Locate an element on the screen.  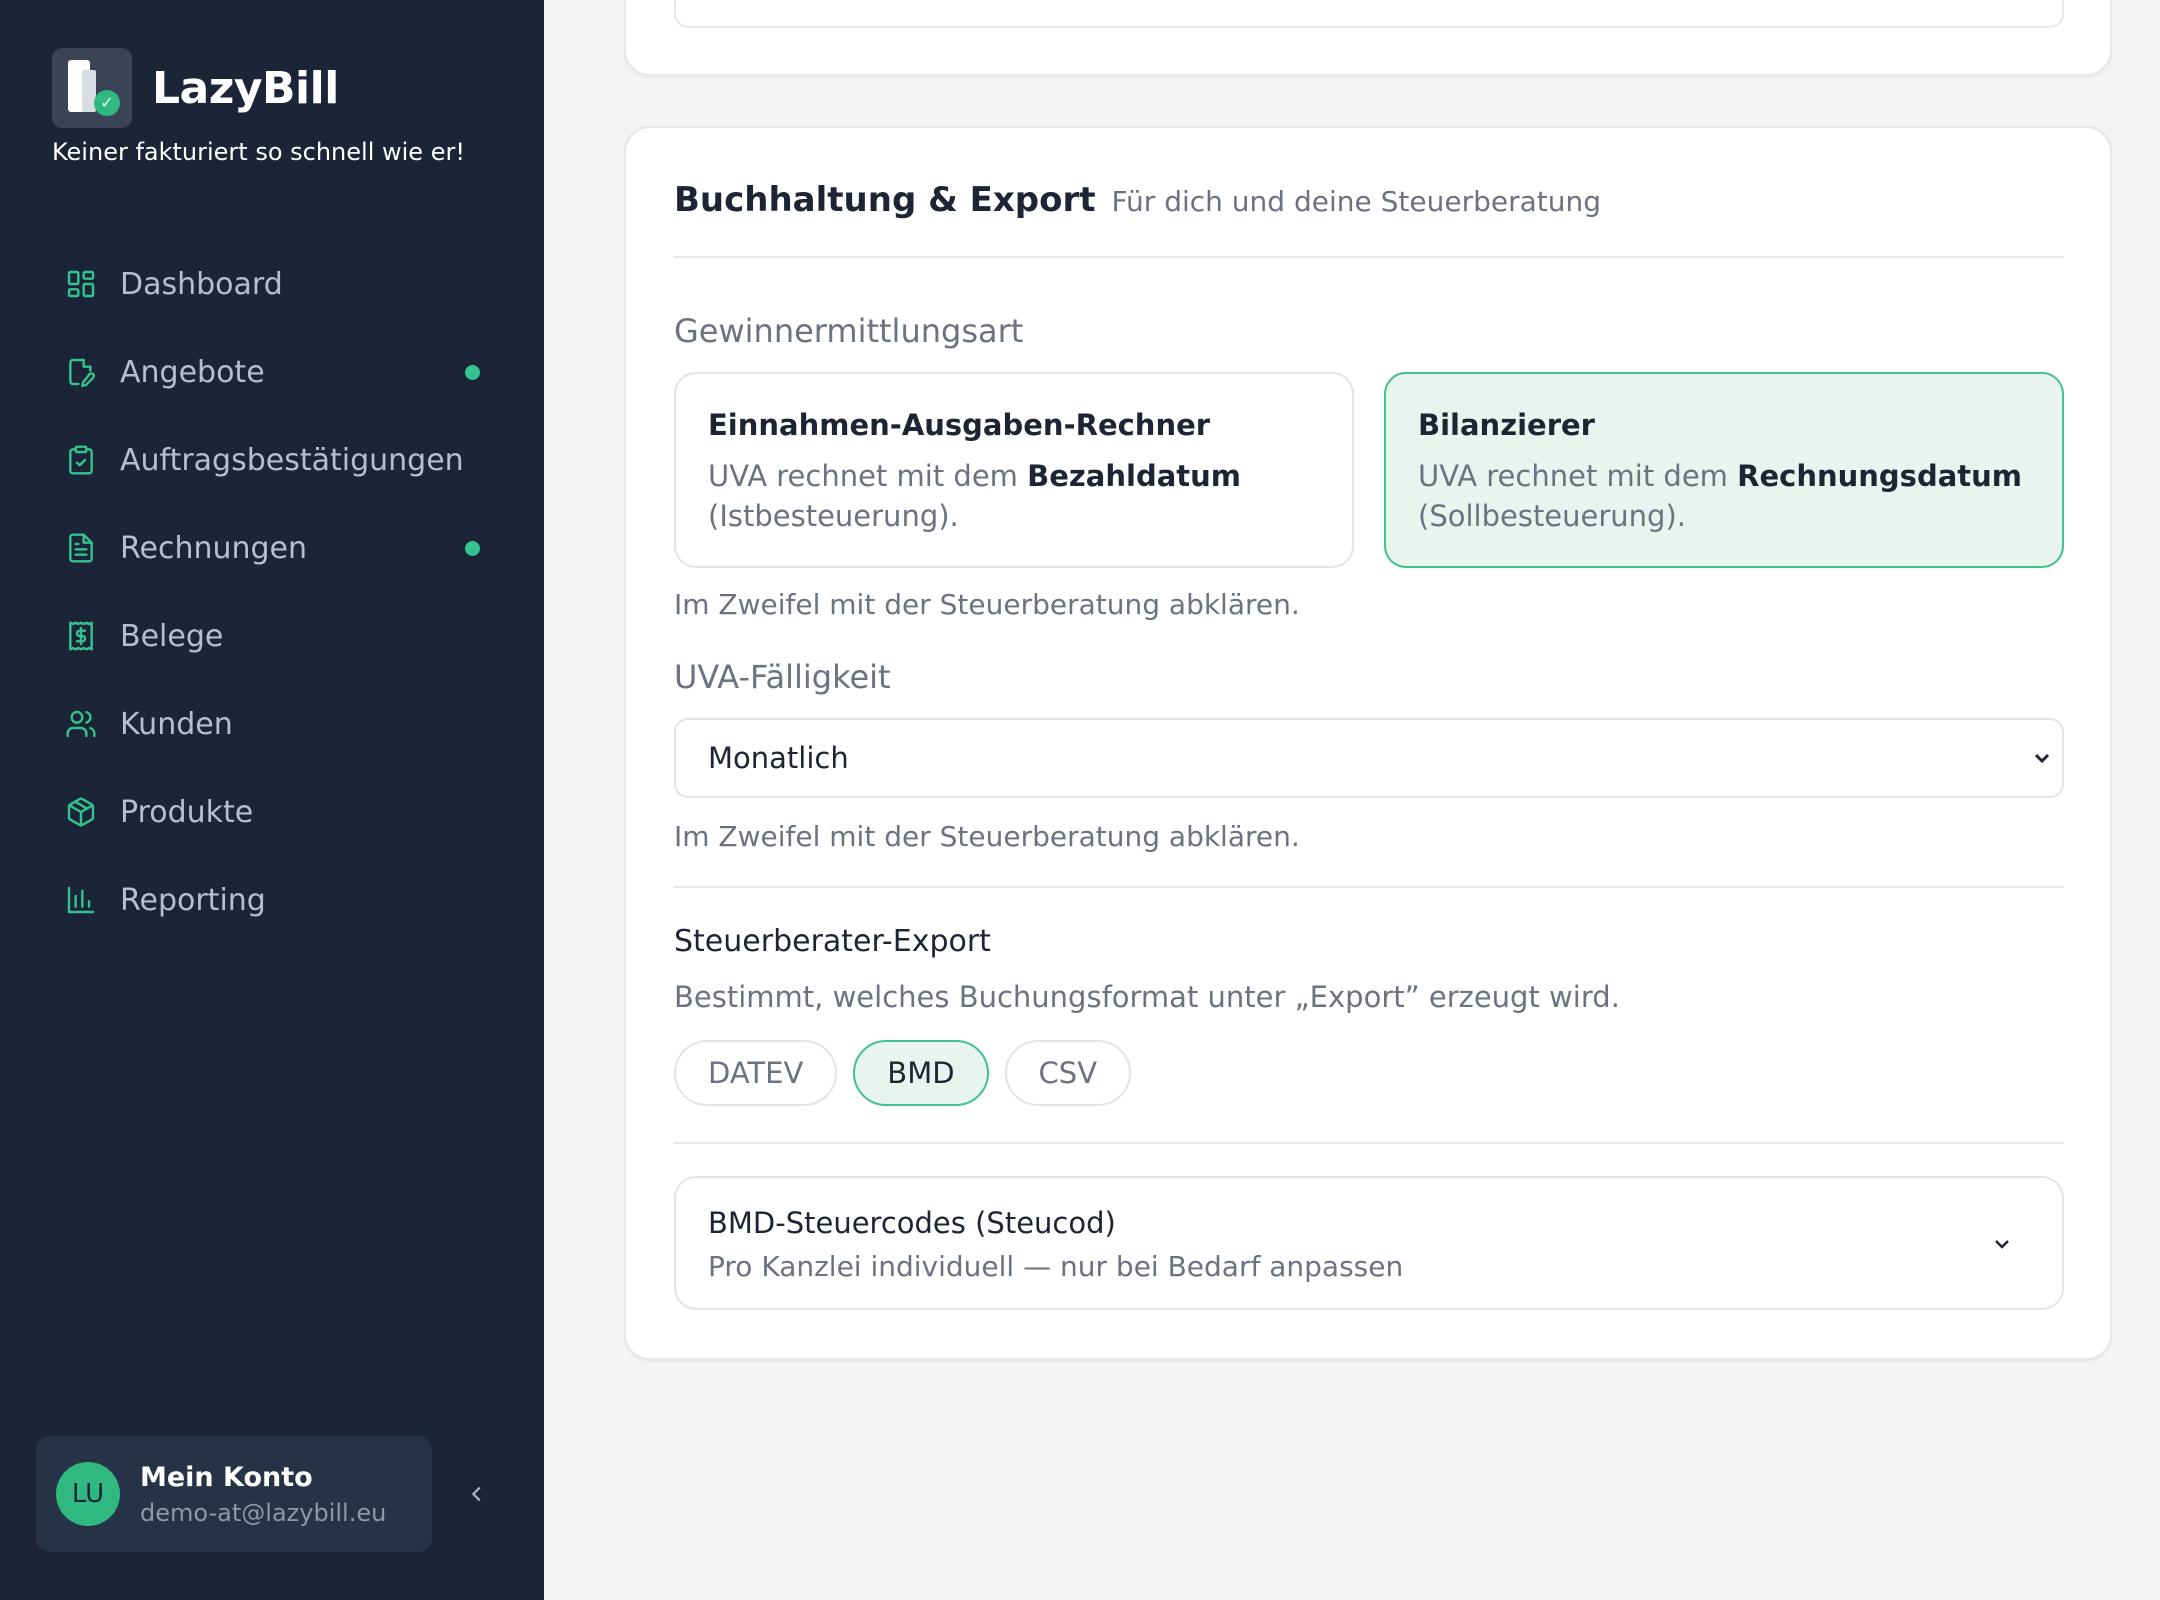
sidebar-item-auftragsbestaetigungen: Auftragsbestätigungen is located at coordinates (274, 460).